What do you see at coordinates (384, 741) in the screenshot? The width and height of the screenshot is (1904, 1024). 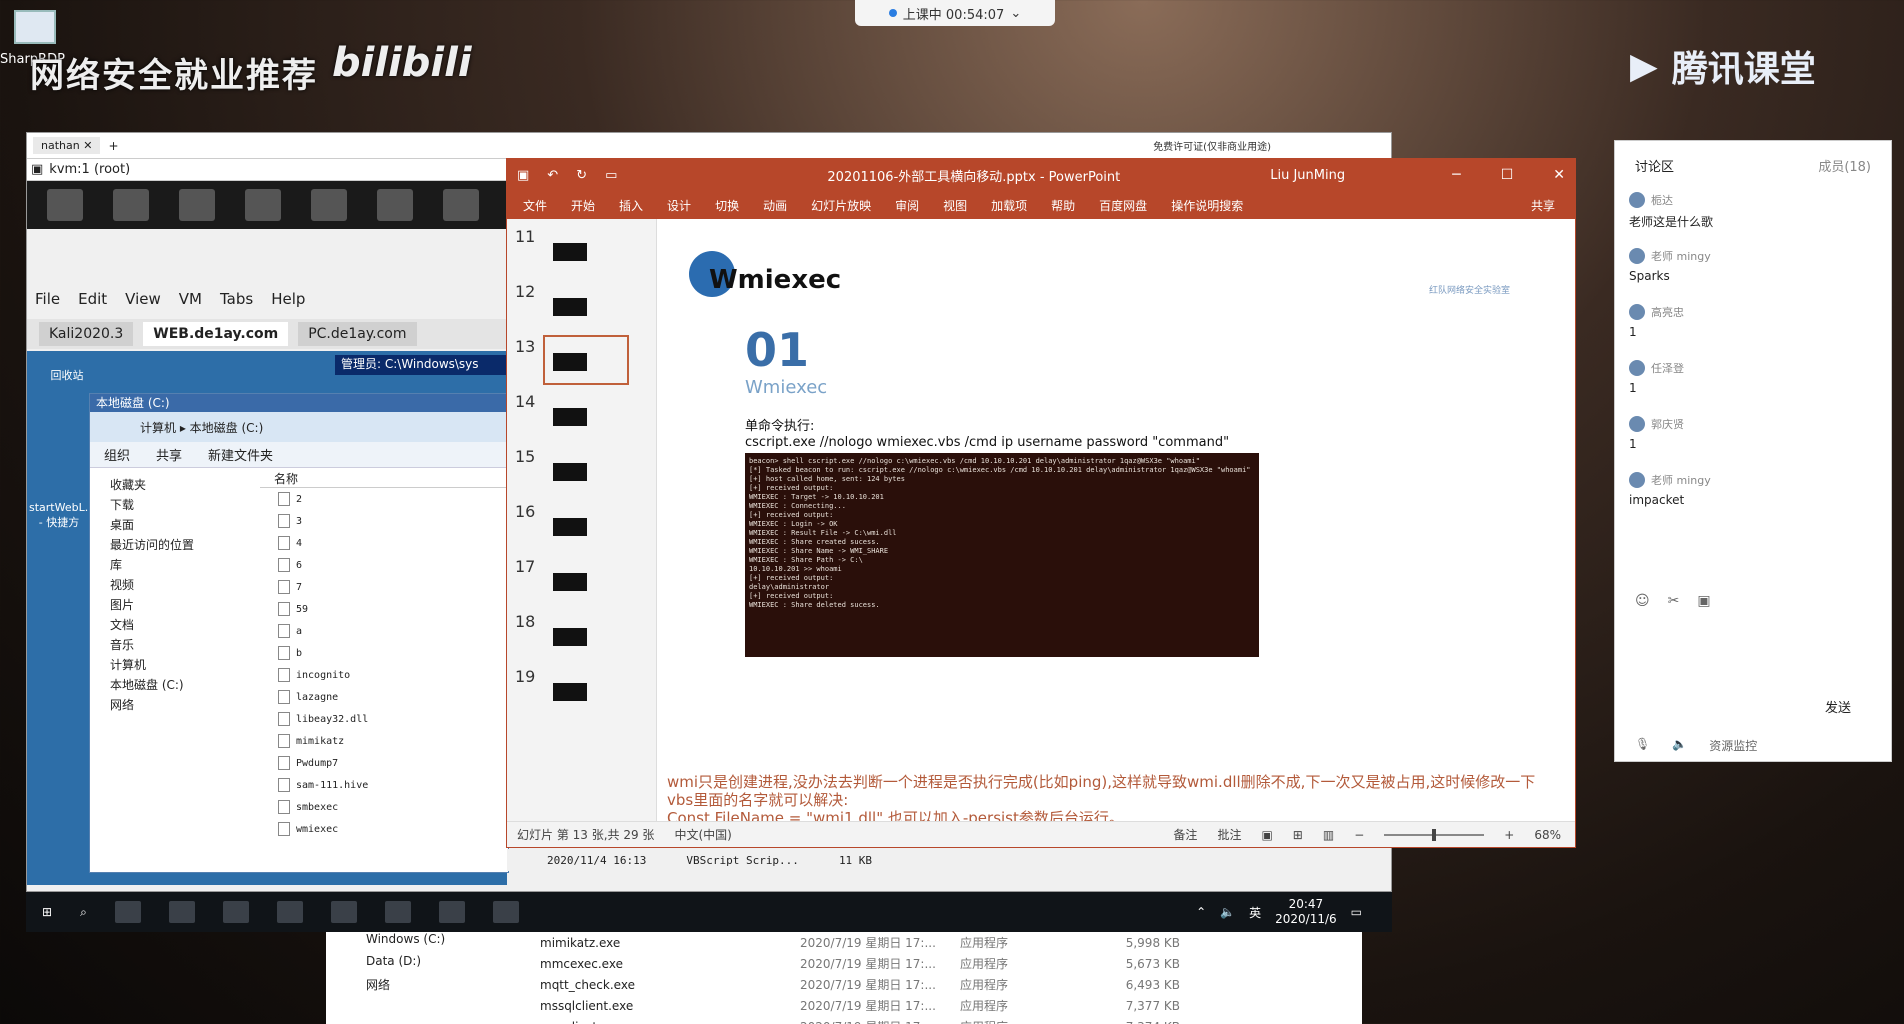 I see `file-item: mimikatz` at bounding box center [384, 741].